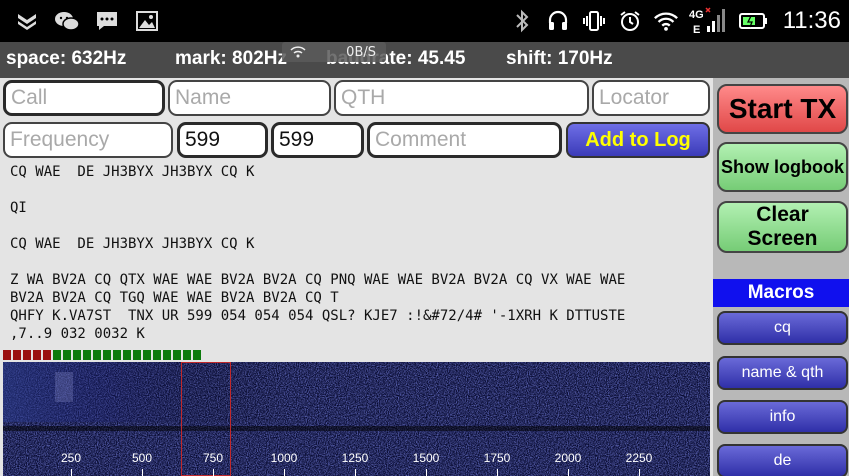 This screenshot has height=476, width=849. I want to click on call-placeholder: Call, so click(29, 97).